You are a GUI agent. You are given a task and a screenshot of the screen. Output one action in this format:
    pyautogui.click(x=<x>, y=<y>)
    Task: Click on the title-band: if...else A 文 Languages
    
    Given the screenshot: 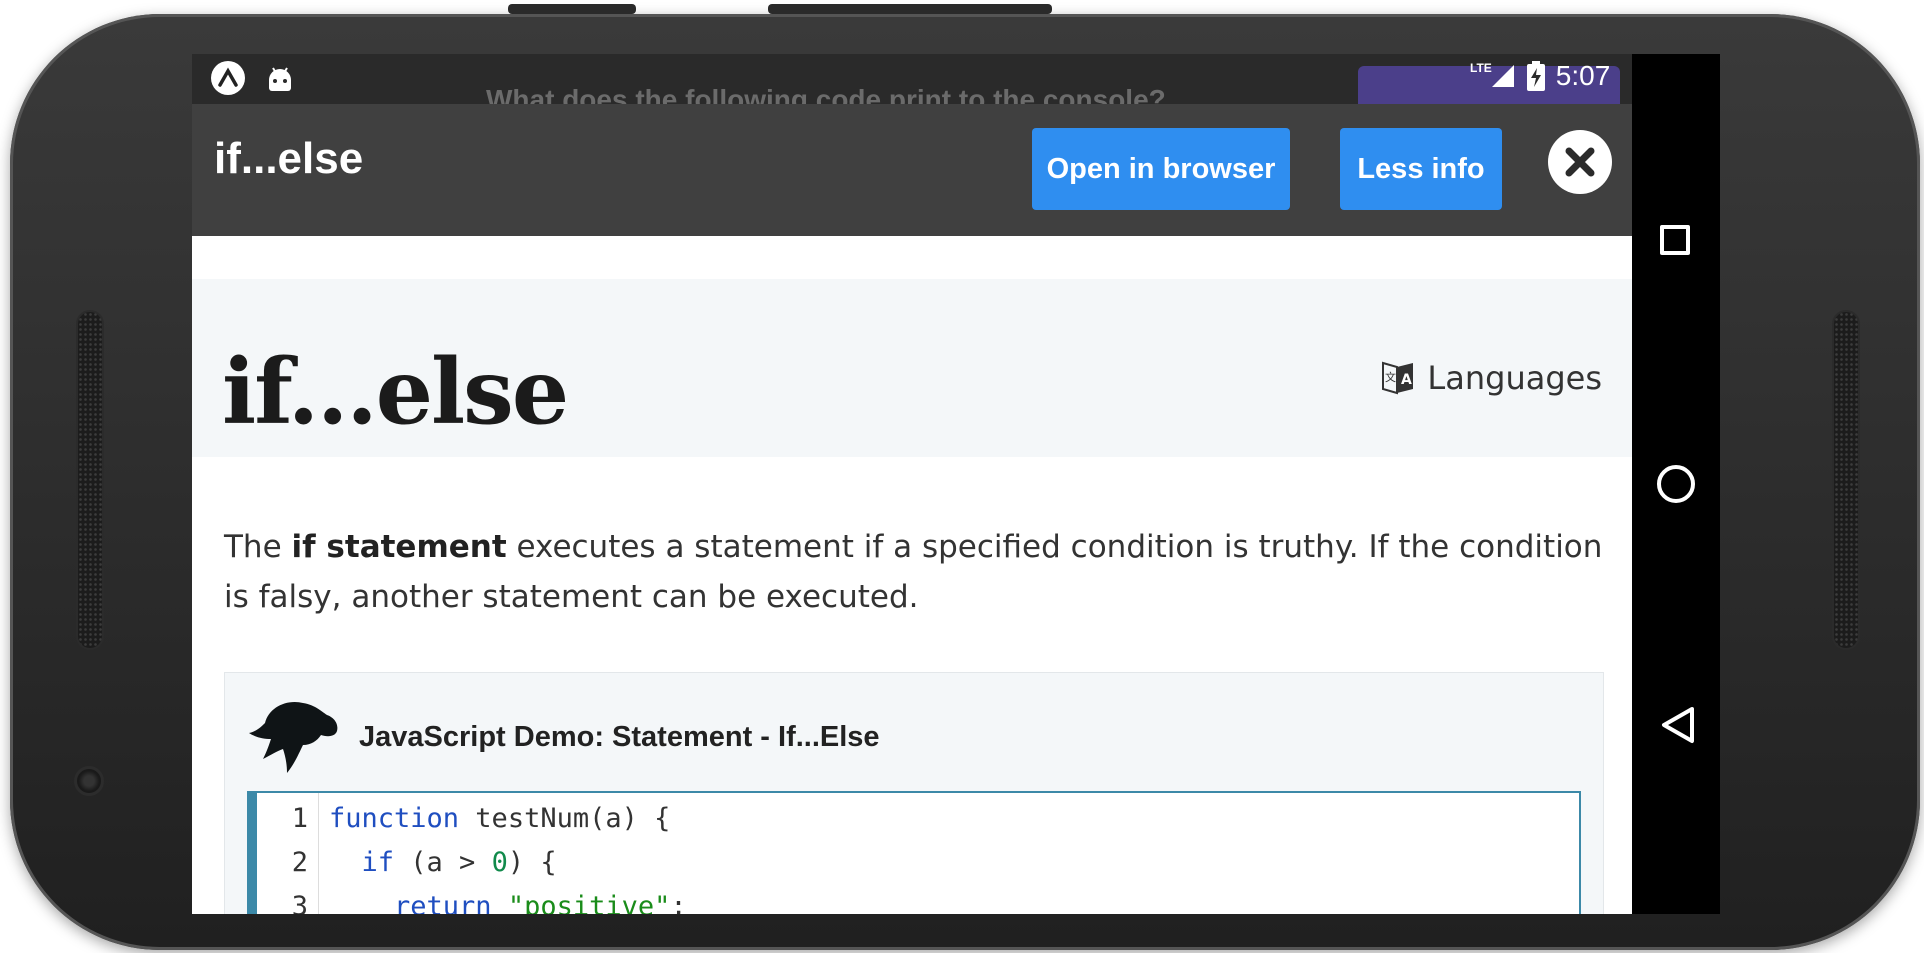 What is the action you would take?
    pyautogui.click(x=912, y=368)
    